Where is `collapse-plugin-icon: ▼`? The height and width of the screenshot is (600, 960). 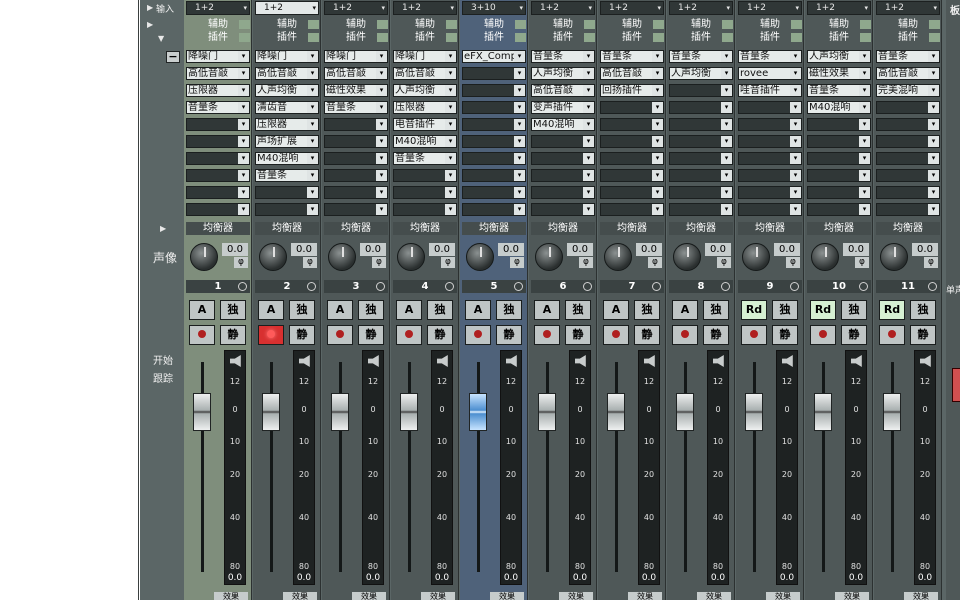
collapse-plugin-icon: ▼ is located at coordinates (161, 39).